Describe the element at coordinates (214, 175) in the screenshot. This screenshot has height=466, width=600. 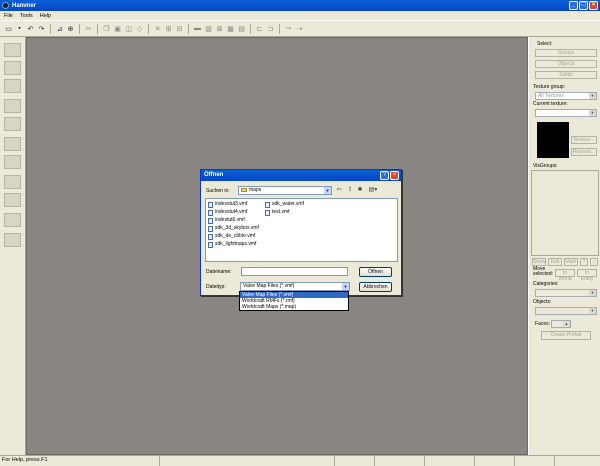
I see `dialog-title: Öffnen` at that location.